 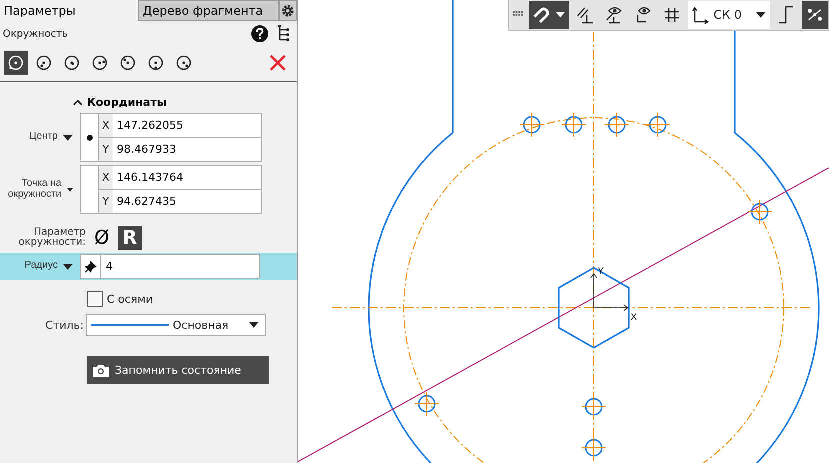 I want to click on panel-title: Окружность, so click(x=36, y=34).